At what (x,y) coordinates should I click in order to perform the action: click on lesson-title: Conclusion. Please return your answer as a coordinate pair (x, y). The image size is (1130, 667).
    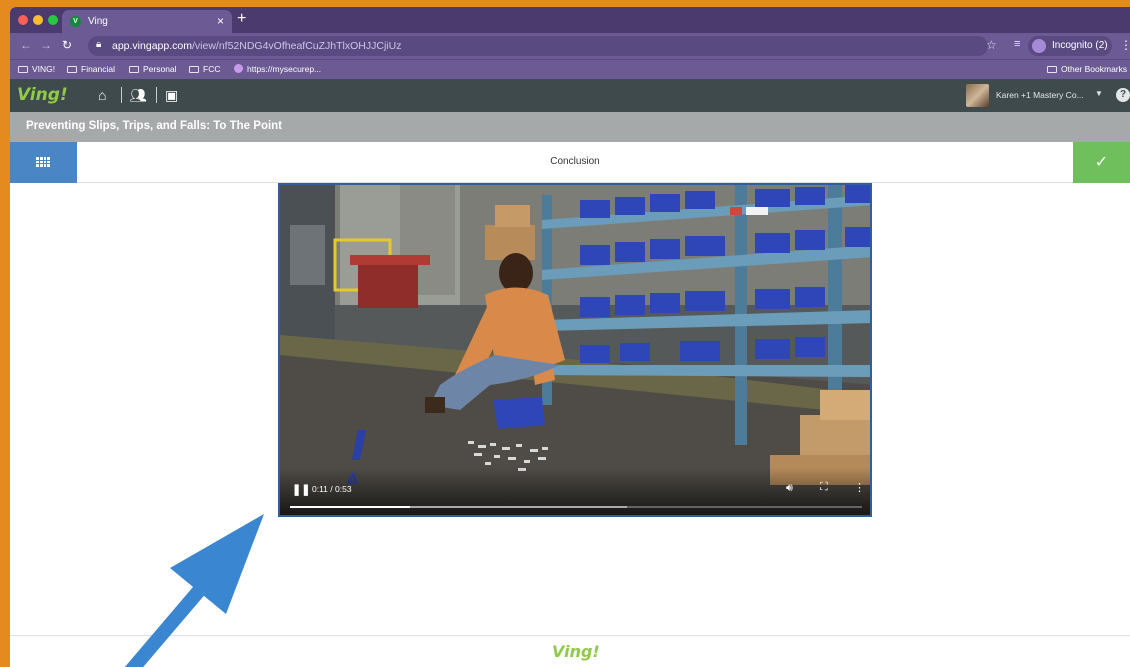
    Looking at the image, I should click on (575, 161).